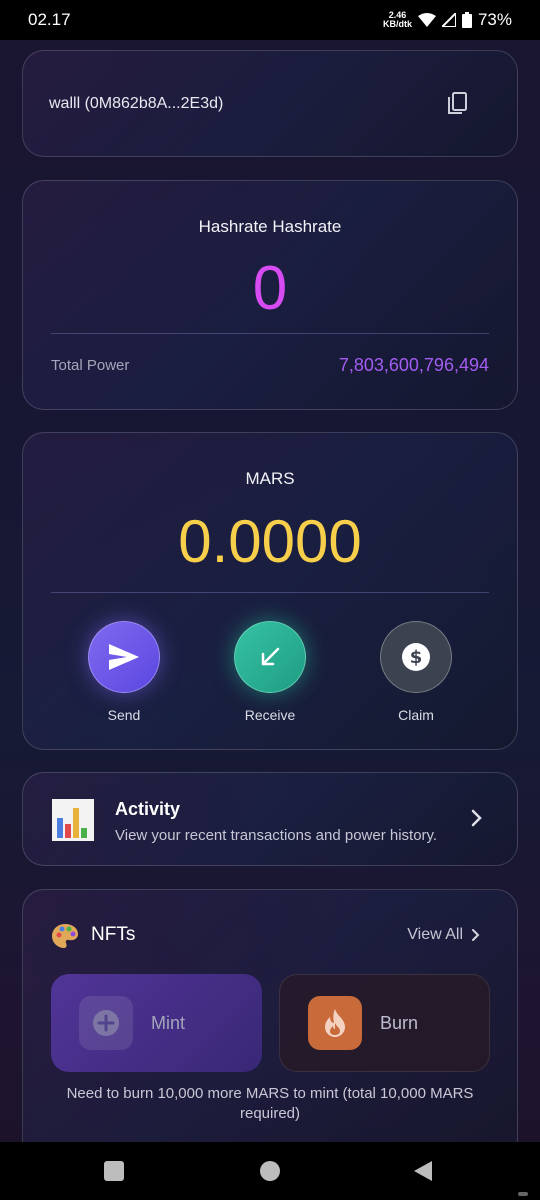 This screenshot has height=1200, width=540. Describe the element at coordinates (423, 1171) in the screenshot. I see `back-button` at that location.